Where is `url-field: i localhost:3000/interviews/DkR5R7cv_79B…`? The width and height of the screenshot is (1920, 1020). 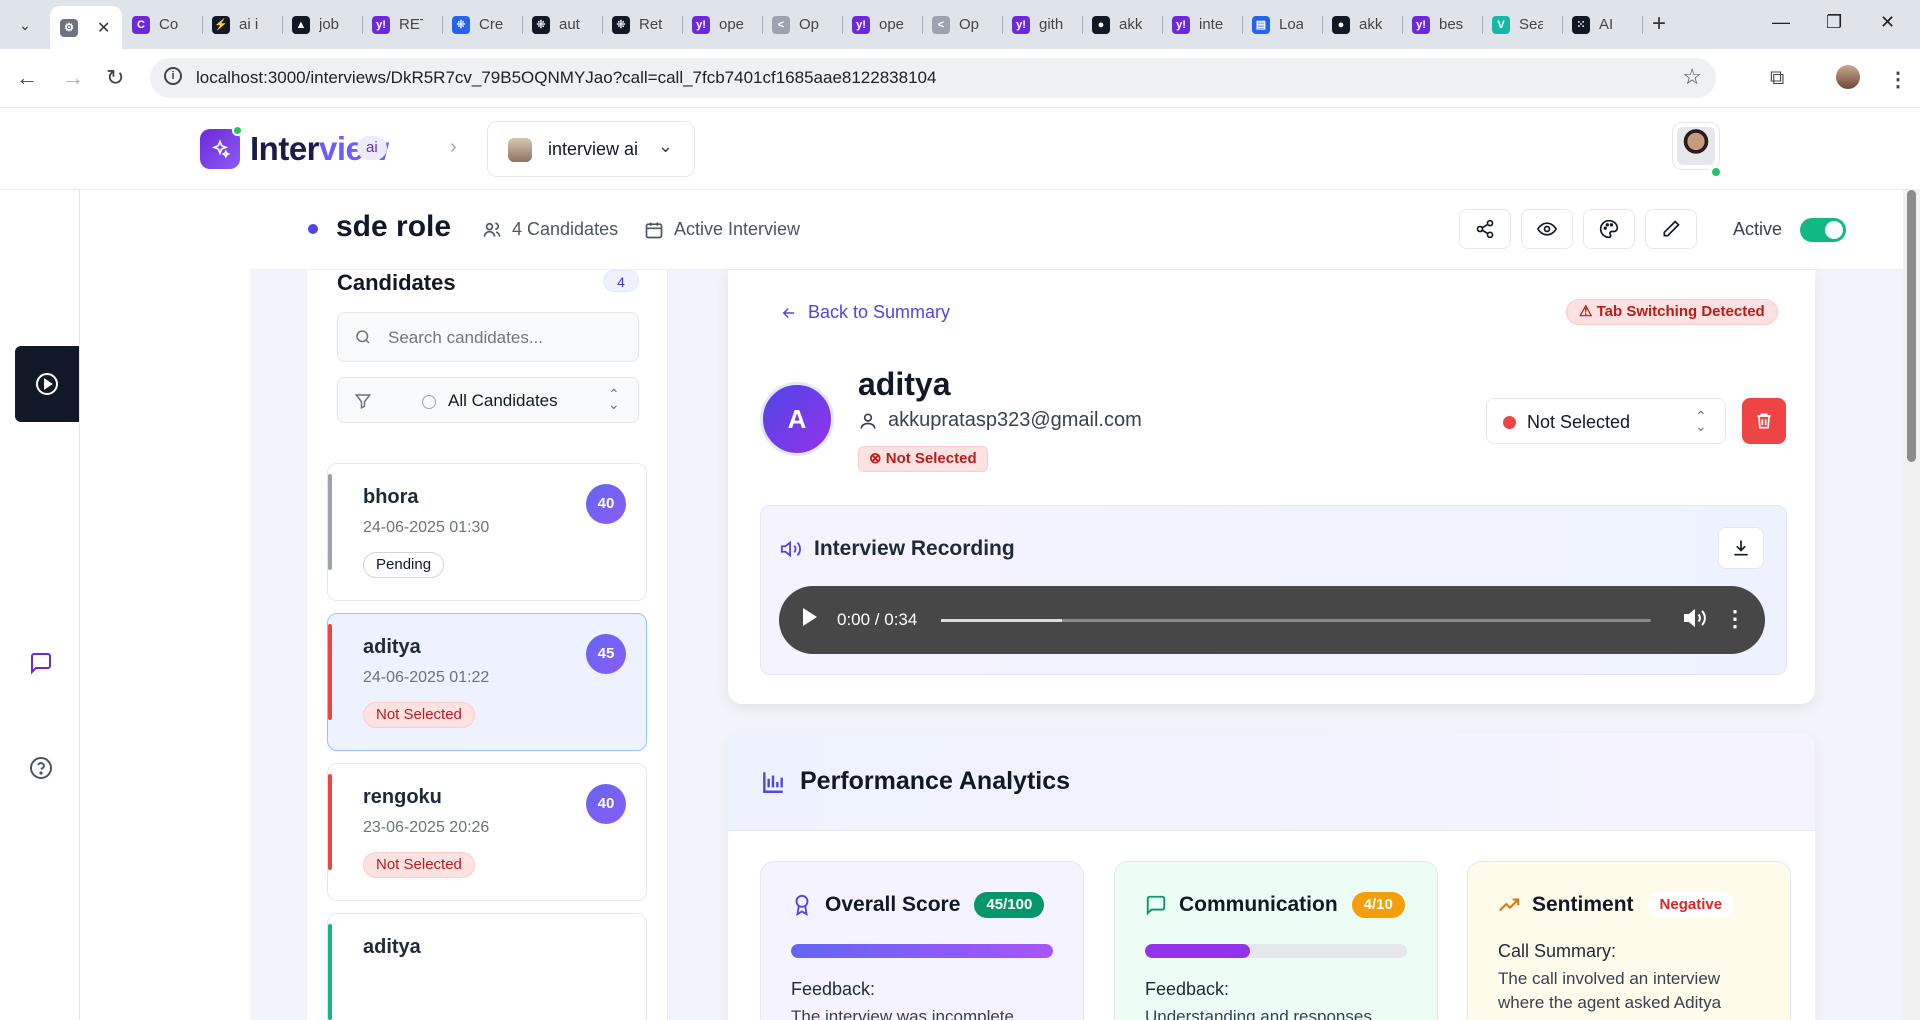 url-field: i localhost:3000/interviews/DkR5R7cv_79B… is located at coordinates (933, 78).